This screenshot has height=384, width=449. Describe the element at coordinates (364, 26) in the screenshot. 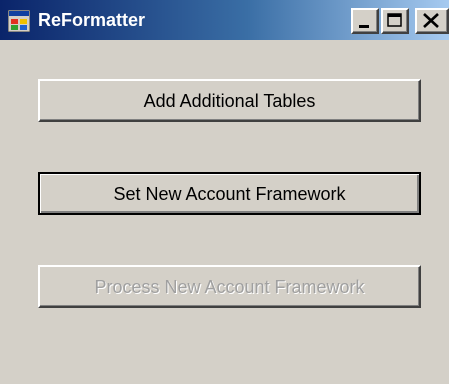

I see `minimize-icon` at that location.